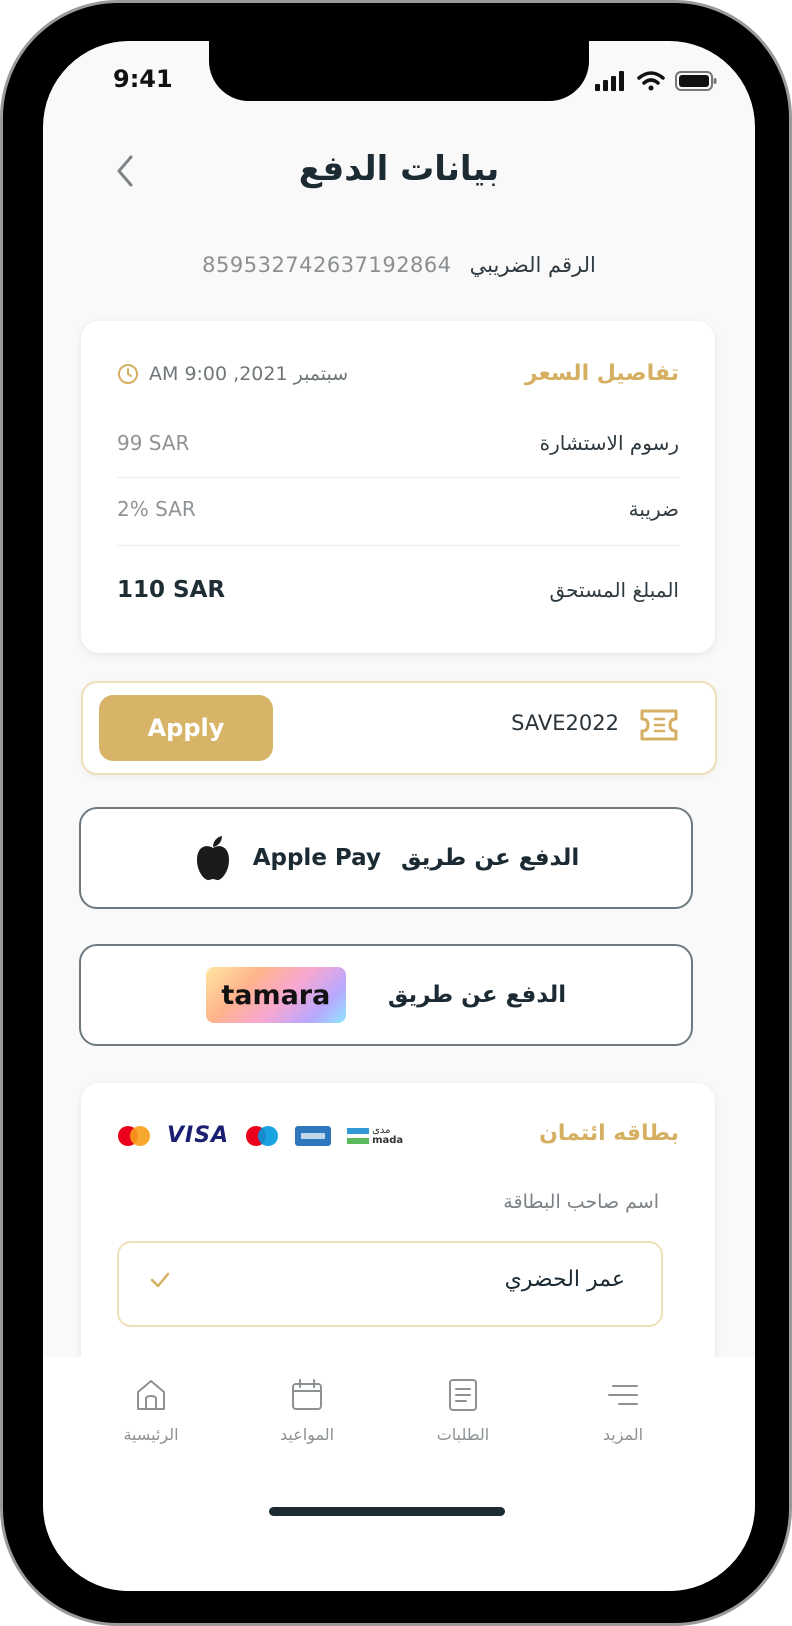 This screenshot has height=1626, width=792. Describe the element at coordinates (609, 1133) in the screenshot. I see `credit-card-title: بطاقه ائتمان` at that location.